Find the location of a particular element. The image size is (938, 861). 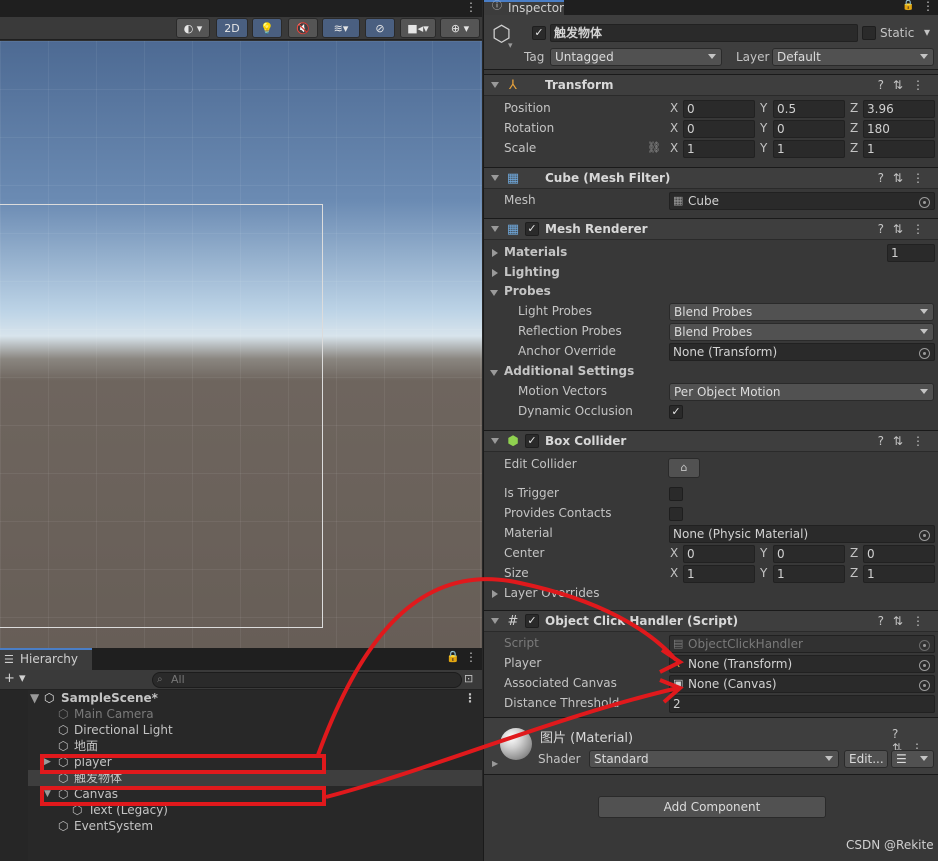

annotation-arrows is located at coordinates (500, 688).